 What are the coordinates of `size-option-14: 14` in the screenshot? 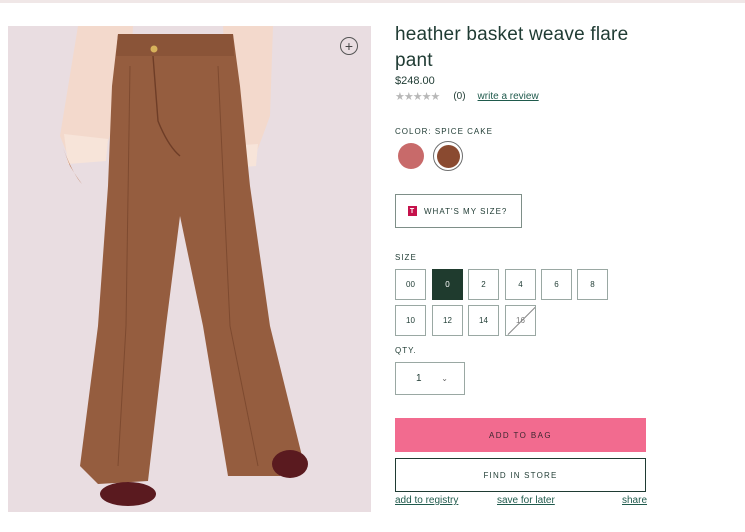 It's located at (483, 320).